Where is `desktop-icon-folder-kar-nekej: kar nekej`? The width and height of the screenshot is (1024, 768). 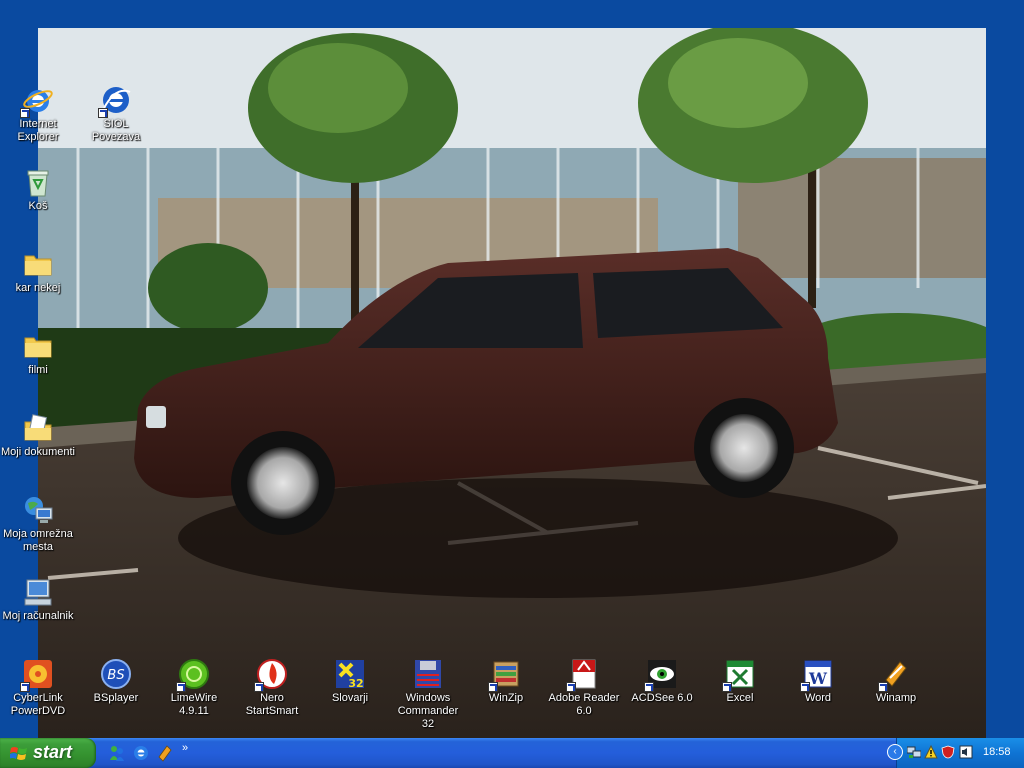
desktop-icon-folder-kar-nekej: kar nekej is located at coordinates (38, 271).